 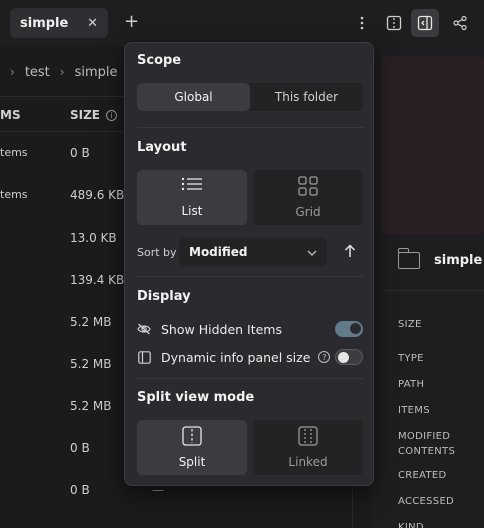 I want to click on size-header-label: SIZE, so click(x=85, y=115).